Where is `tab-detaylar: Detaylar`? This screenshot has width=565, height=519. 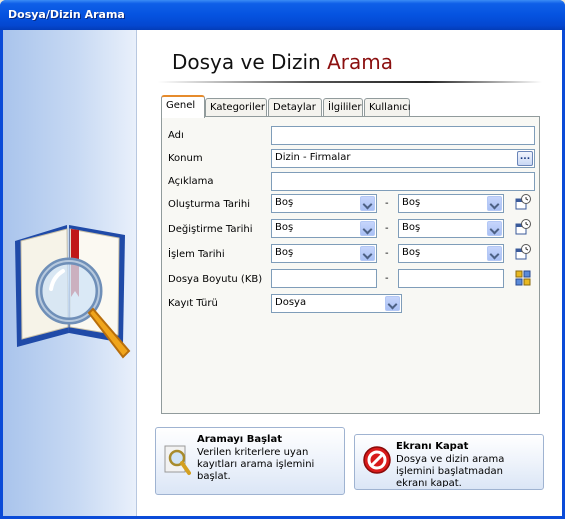
tab-detaylar: Detaylar is located at coordinates (295, 107).